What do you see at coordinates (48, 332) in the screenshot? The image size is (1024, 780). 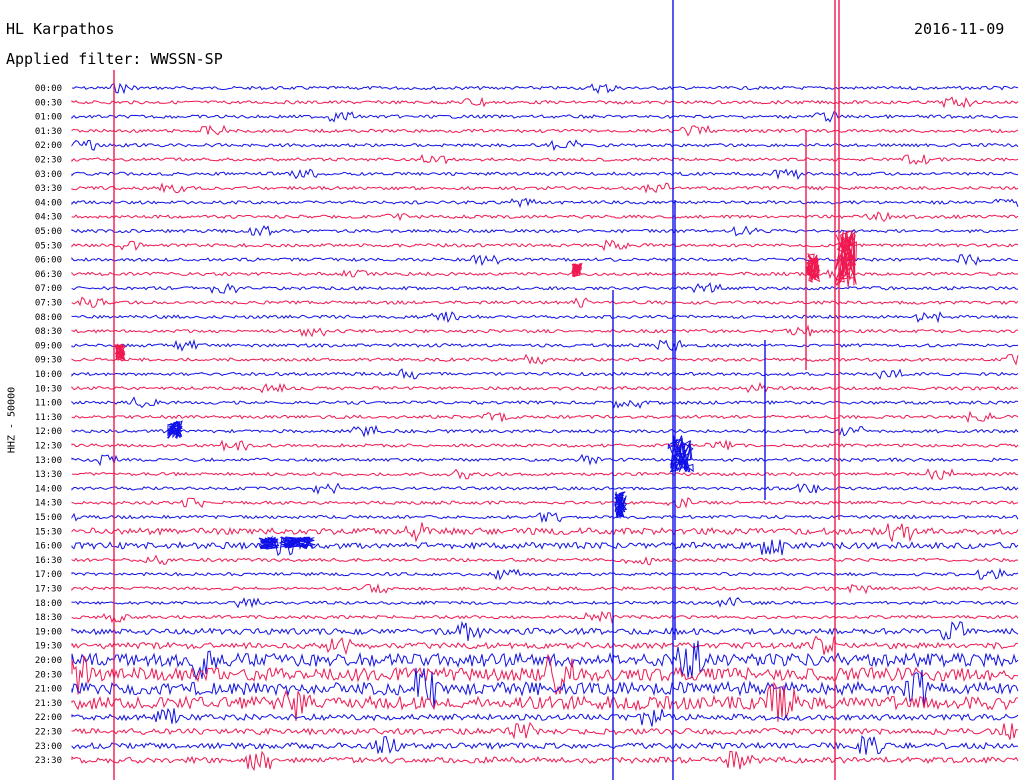 I see `time-label: 08:30` at bounding box center [48, 332].